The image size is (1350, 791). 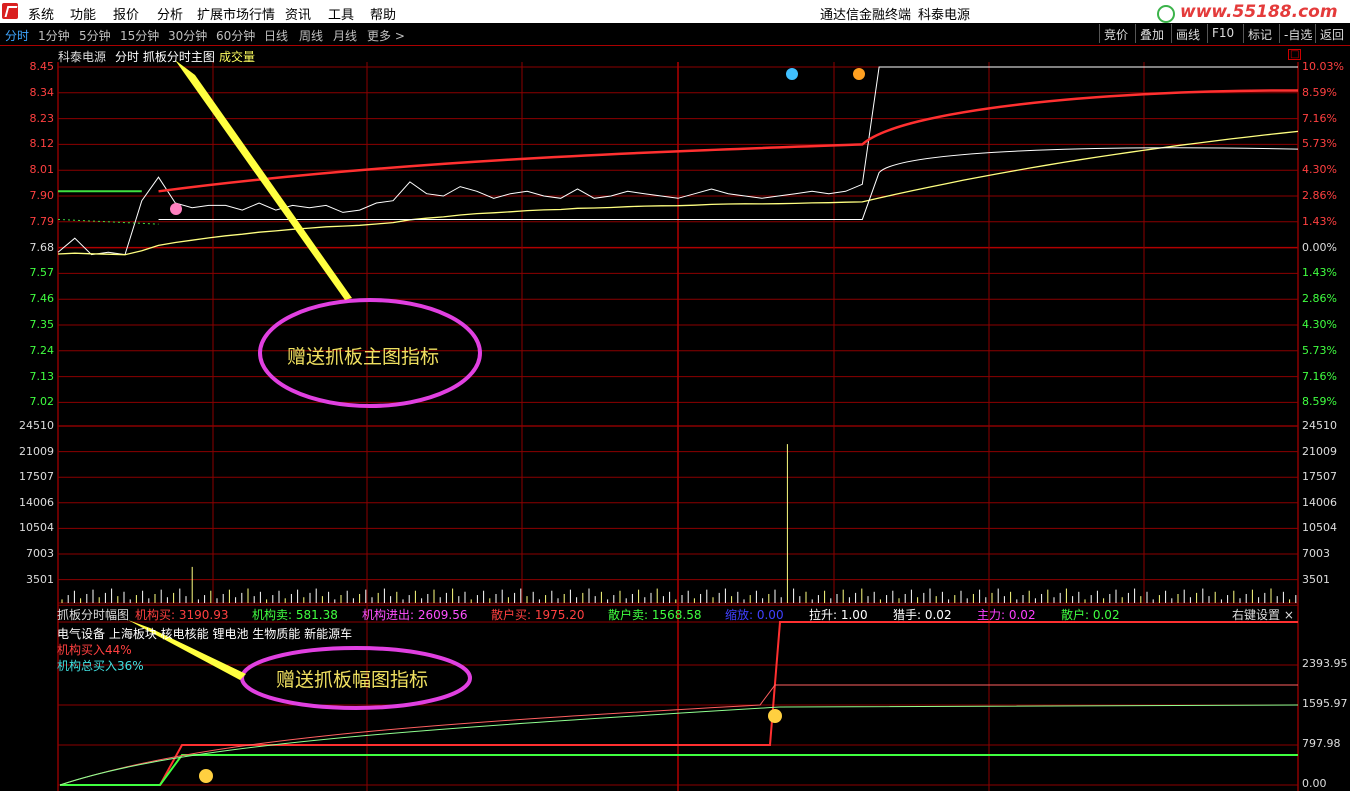 What do you see at coordinates (42, 402) in the screenshot?
I see `price-axis-label: 7.02` at bounding box center [42, 402].